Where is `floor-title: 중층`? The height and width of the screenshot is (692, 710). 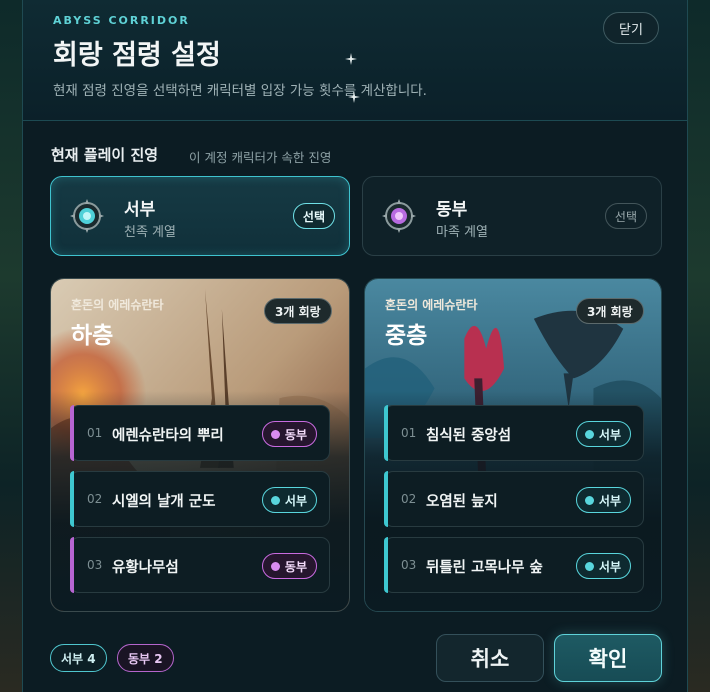
floor-title: 중층 is located at coordinates (406, 336).